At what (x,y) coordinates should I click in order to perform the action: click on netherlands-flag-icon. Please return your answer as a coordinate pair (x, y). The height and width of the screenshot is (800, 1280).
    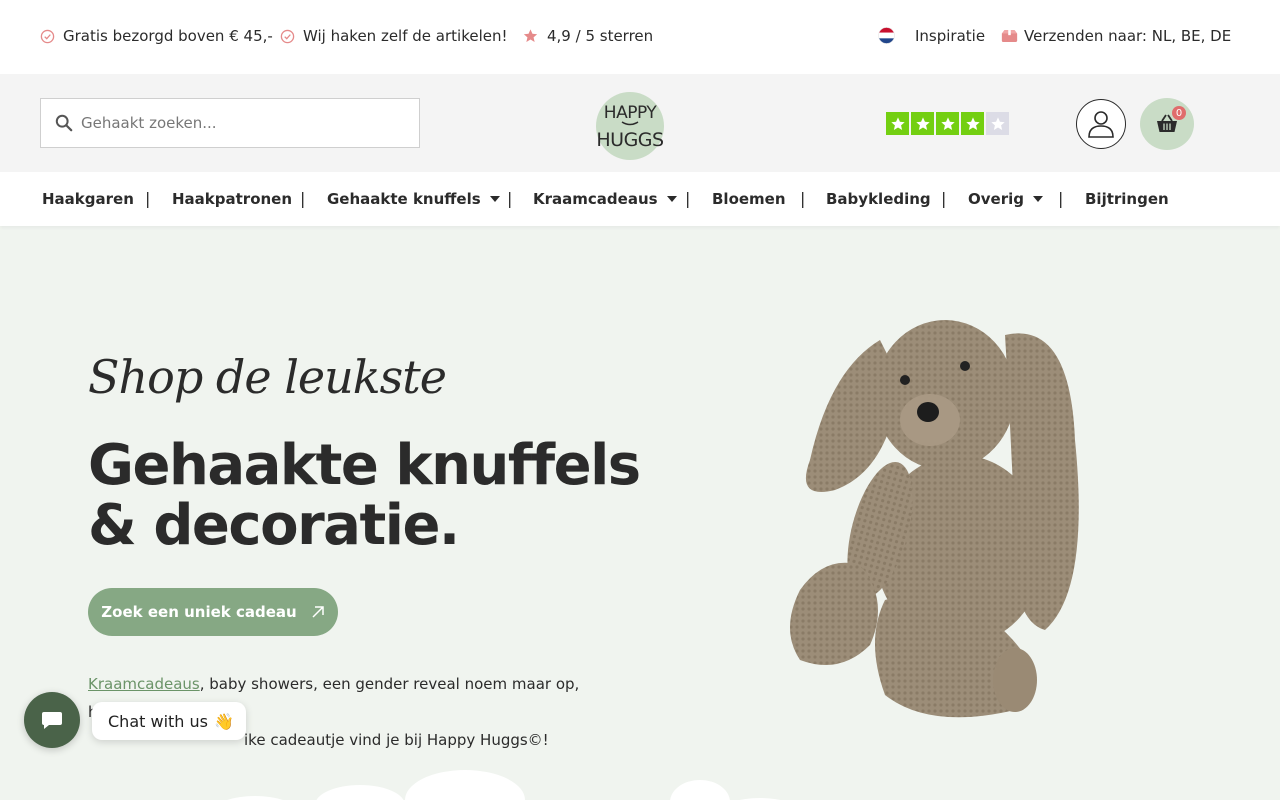
    Looking at the image, I should click on (886, 35).